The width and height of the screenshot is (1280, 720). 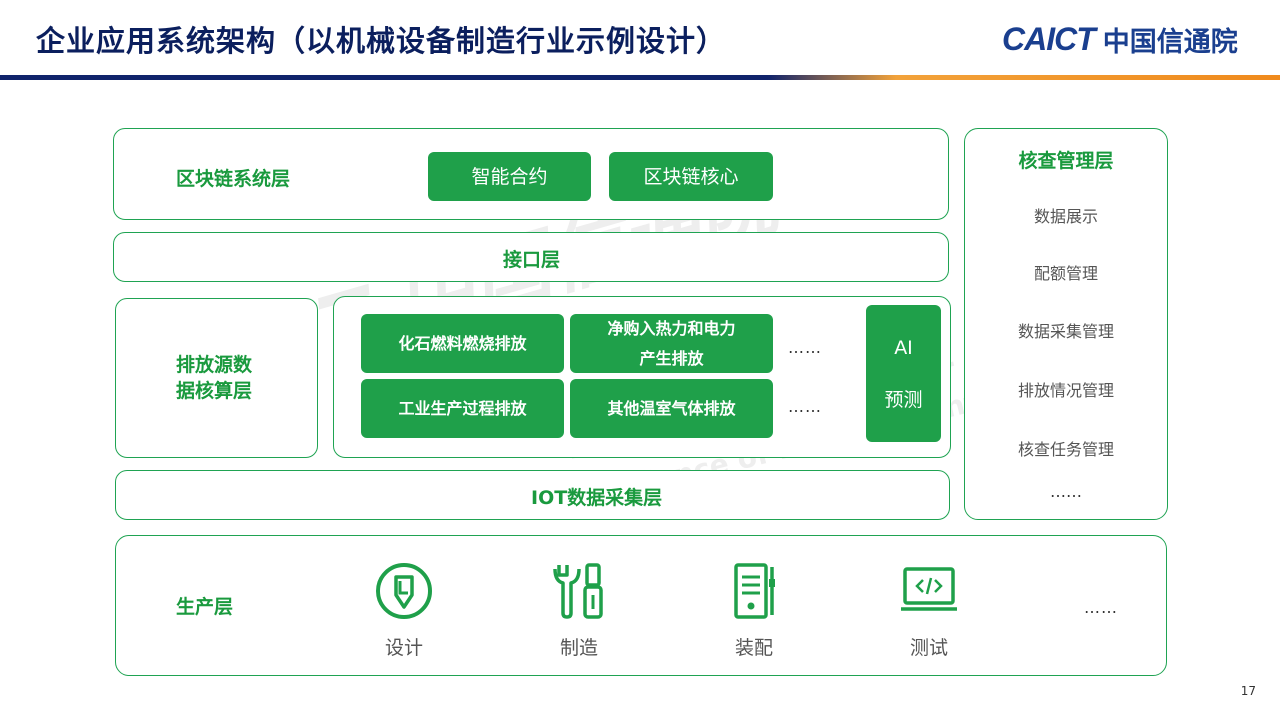 What do you see at coordinates (1065, 390) in the screenshot?
I see `audit-item-emission-management: 排放情况管理` at bounding box center [1065, 390].